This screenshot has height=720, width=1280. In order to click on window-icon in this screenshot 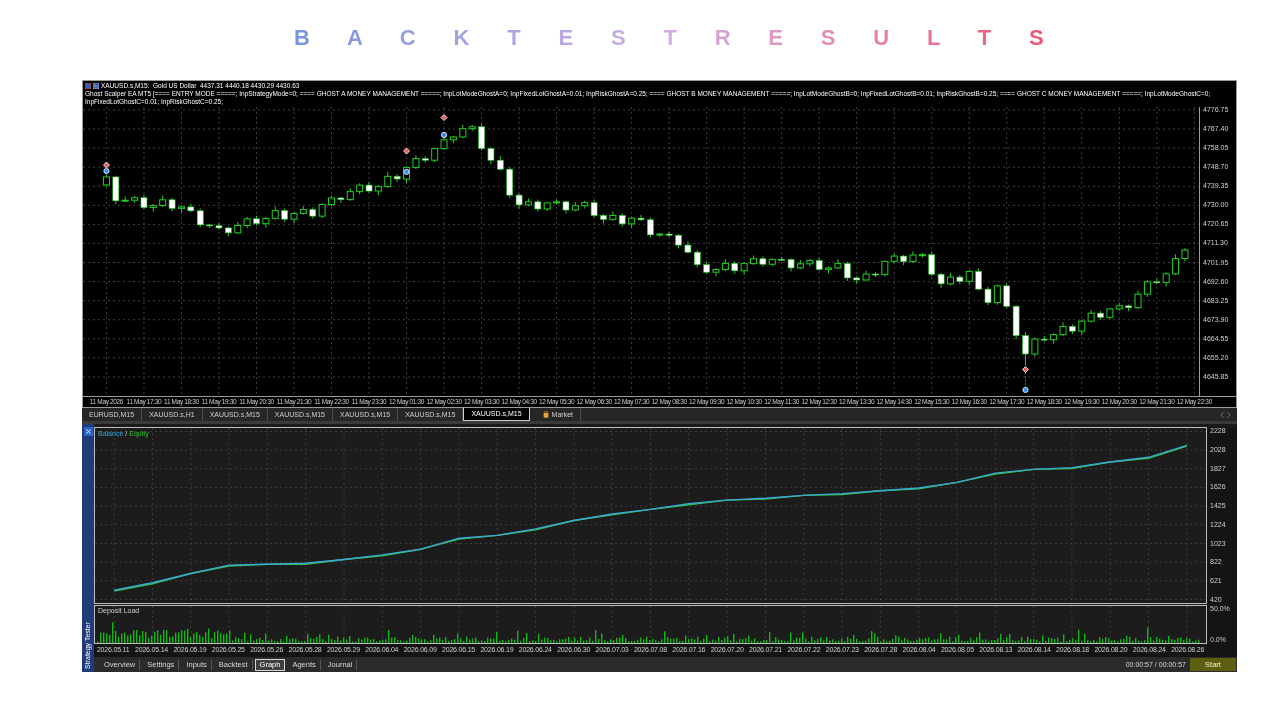, I will do `click(88, 86)`.